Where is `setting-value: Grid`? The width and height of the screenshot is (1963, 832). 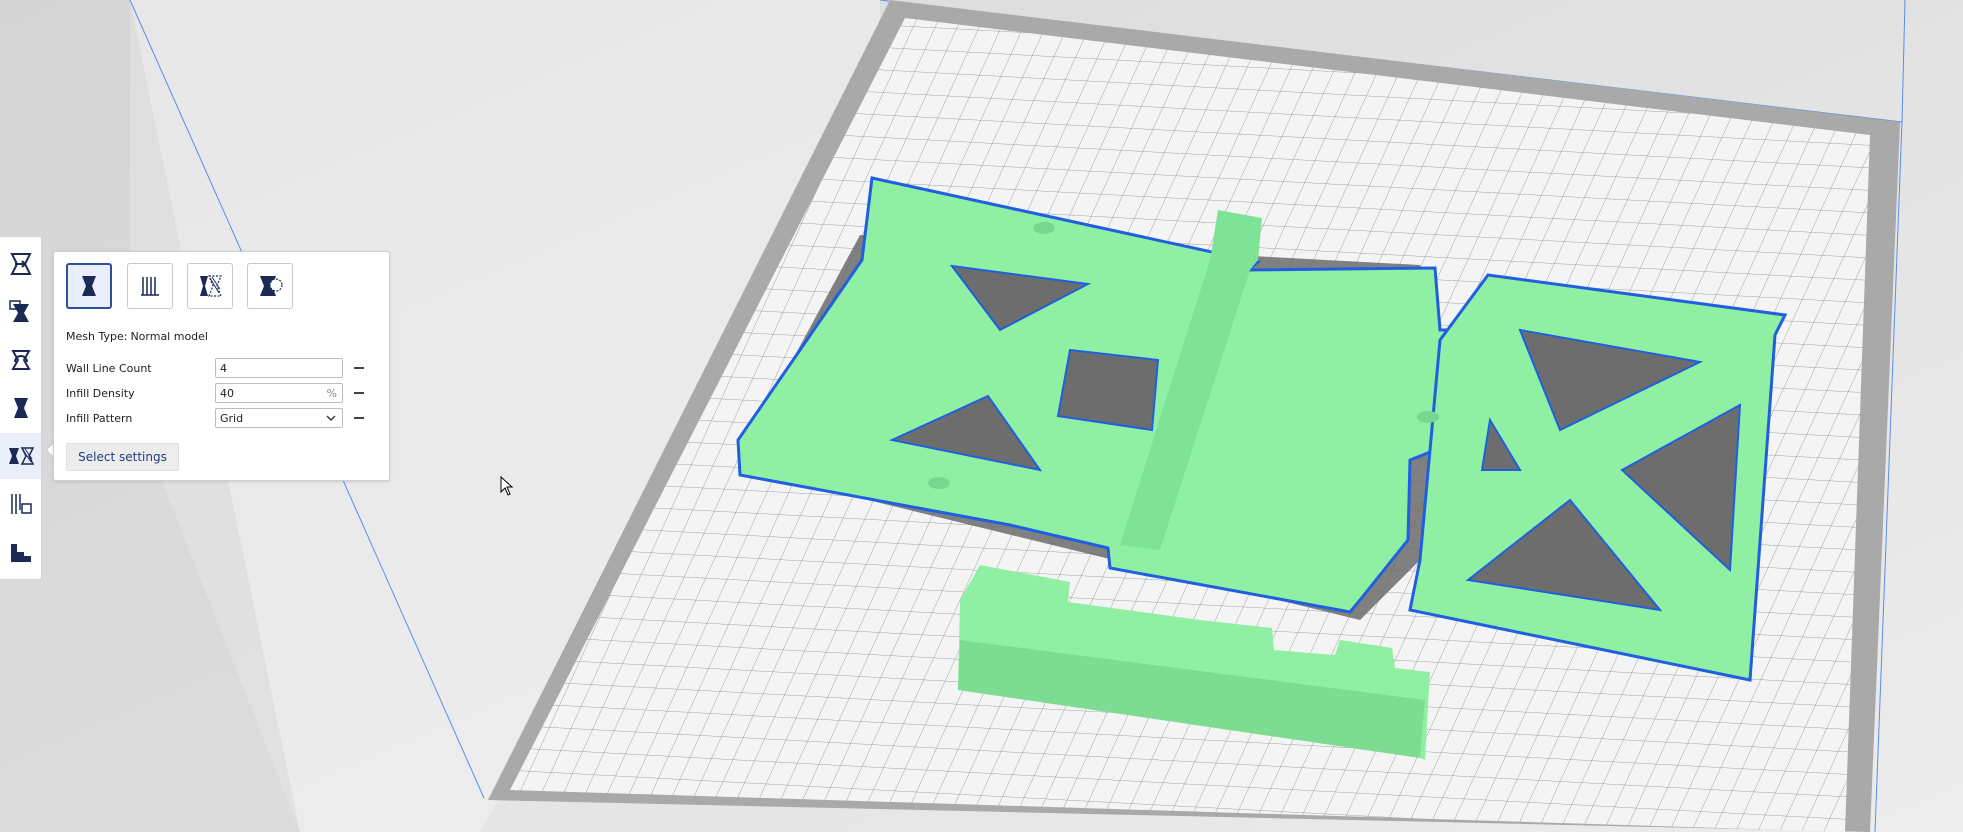 setting-value: Grid is located at coordinates (232, 418).